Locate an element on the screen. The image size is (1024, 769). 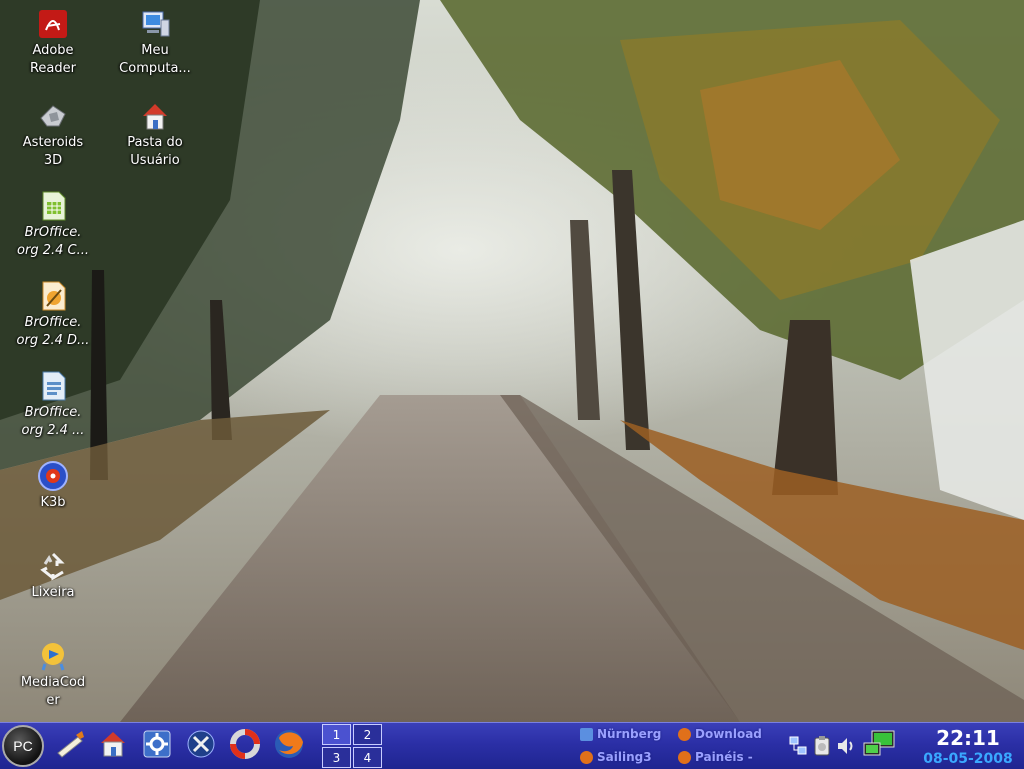
launcher-home is located at coordinates (113, 746).